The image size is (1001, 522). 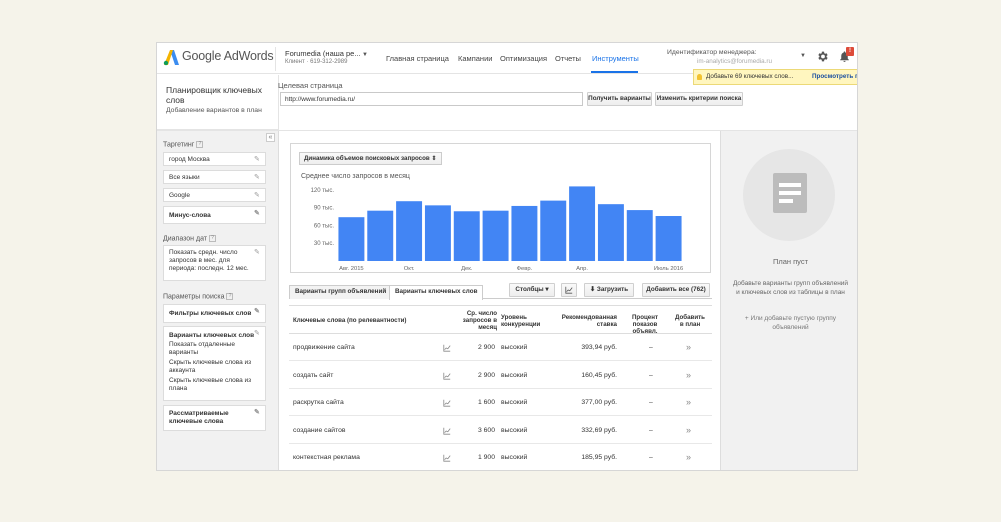 What do you see at coordinates (214, 313) in the screenshot?
I see `keyword-filters: Фильтры ключевых слов ✎` at bounding box center [214, 313].